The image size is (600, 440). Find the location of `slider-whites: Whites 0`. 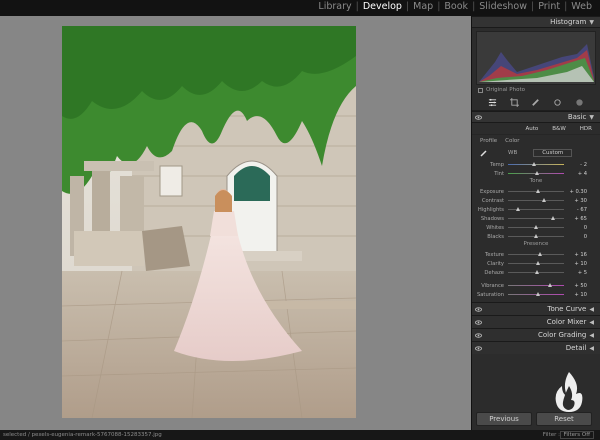

slider-whites: Whites 0 is located at coordinates (536, 227).